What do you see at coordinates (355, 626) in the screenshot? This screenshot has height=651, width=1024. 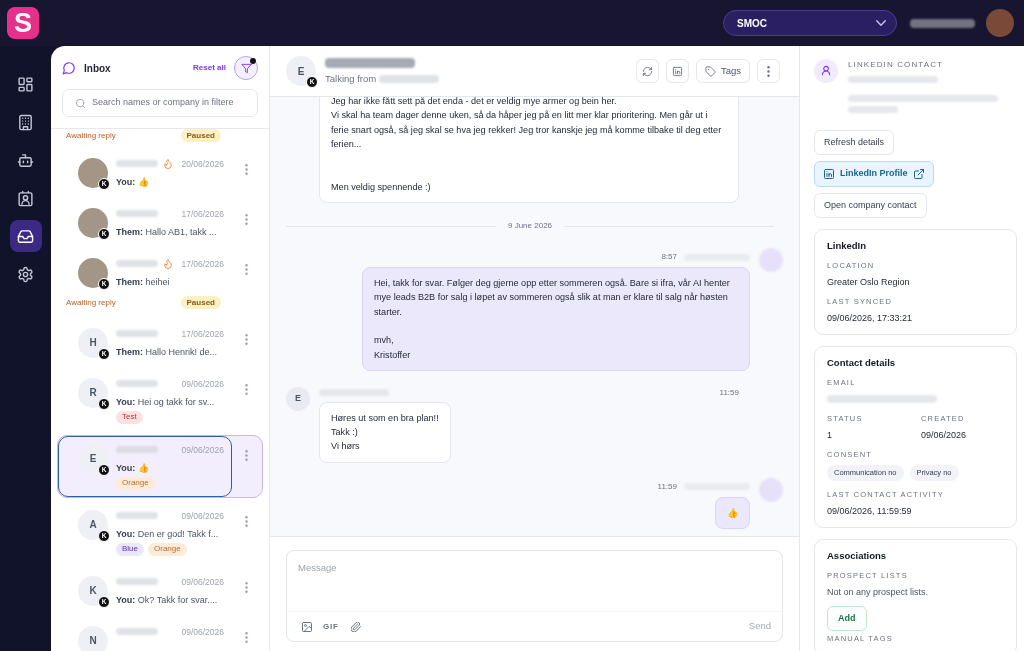 I see `paperclip-icon` at bounding box center [355, 626].